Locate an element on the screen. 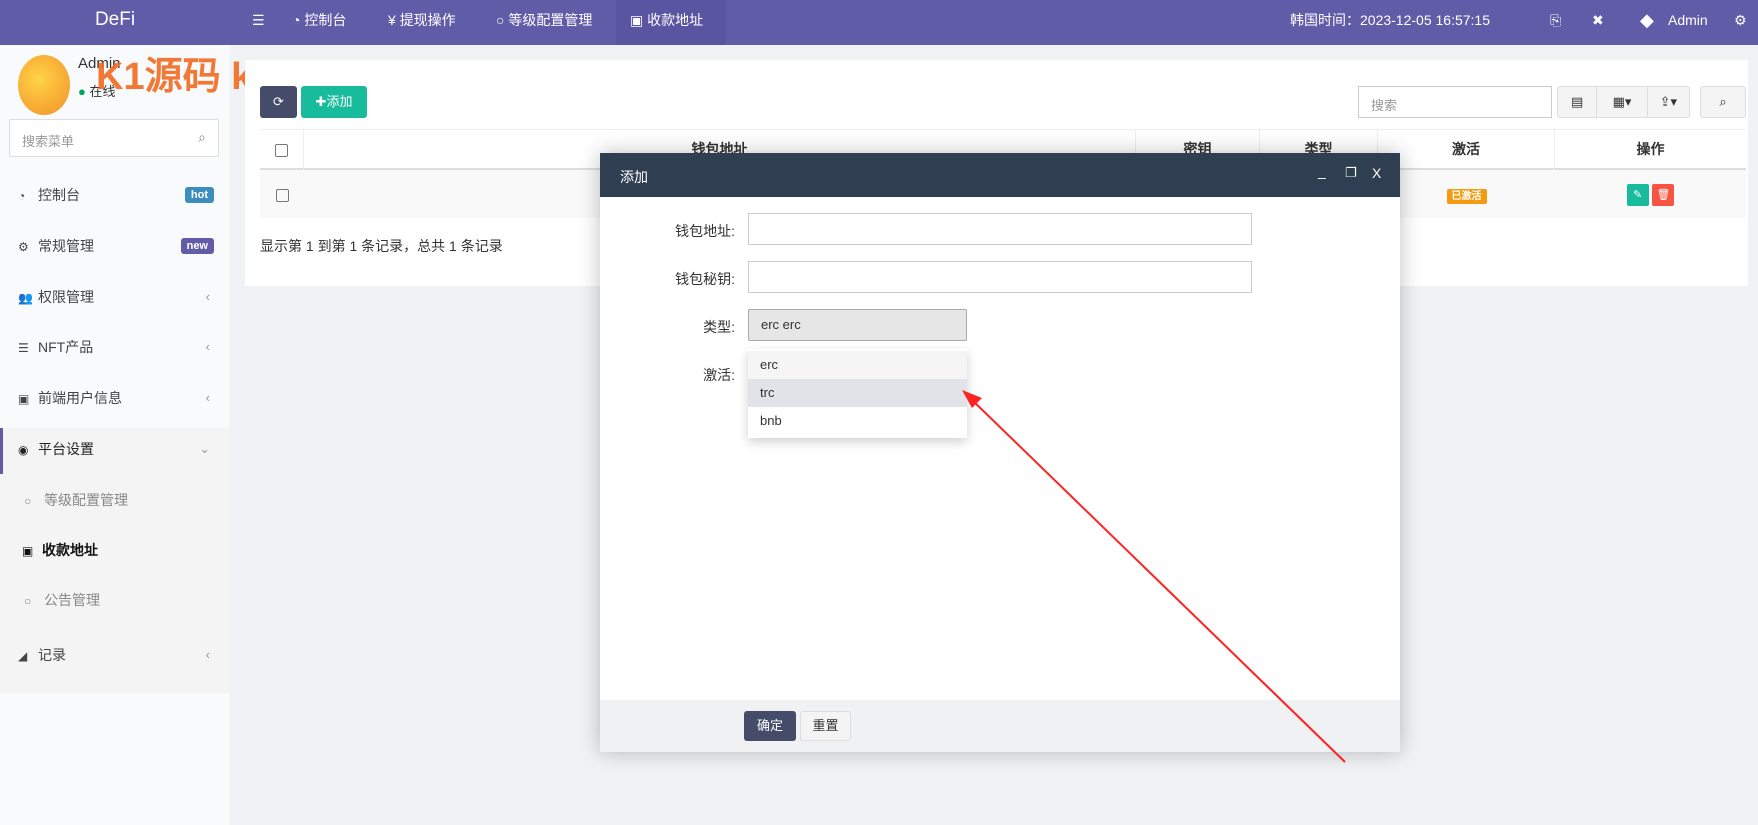 This screenshot has width=1758, height=825. red-arrow-annotation is located at coordinates (1154, 576).